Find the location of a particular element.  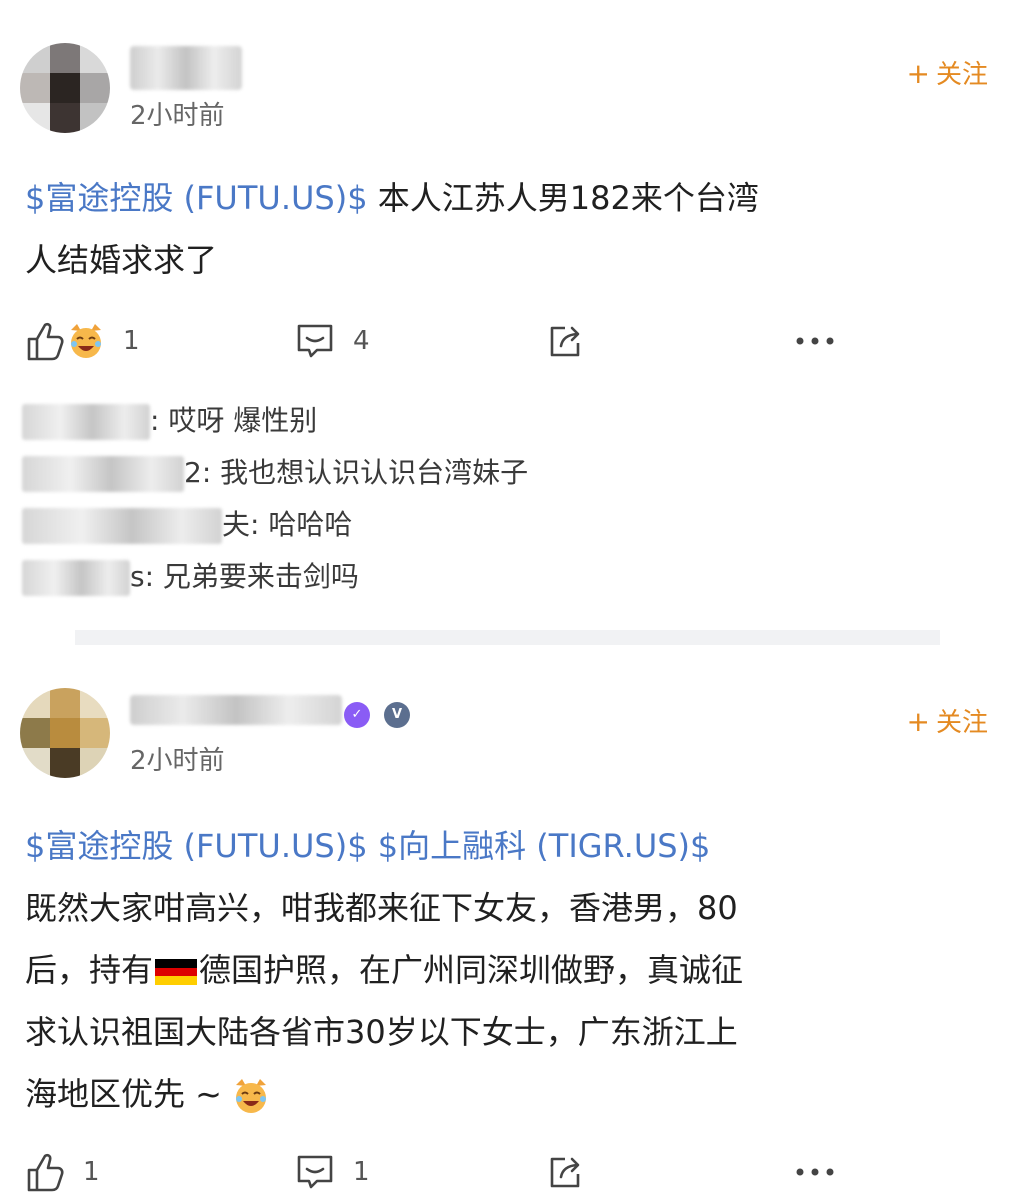

comment-text: : 哈哈哈 is located at coordinates (301, 524).